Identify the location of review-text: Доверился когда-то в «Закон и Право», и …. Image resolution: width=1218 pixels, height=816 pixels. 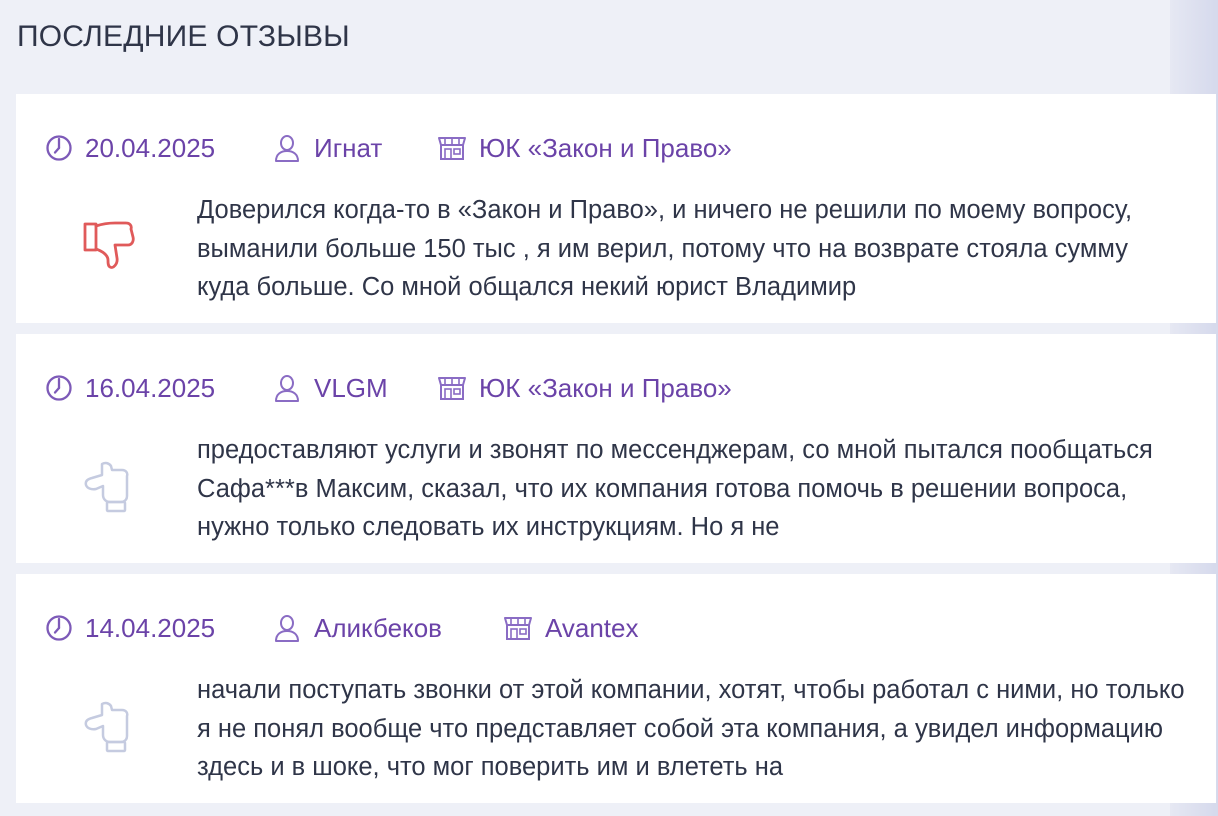
(665, 248).